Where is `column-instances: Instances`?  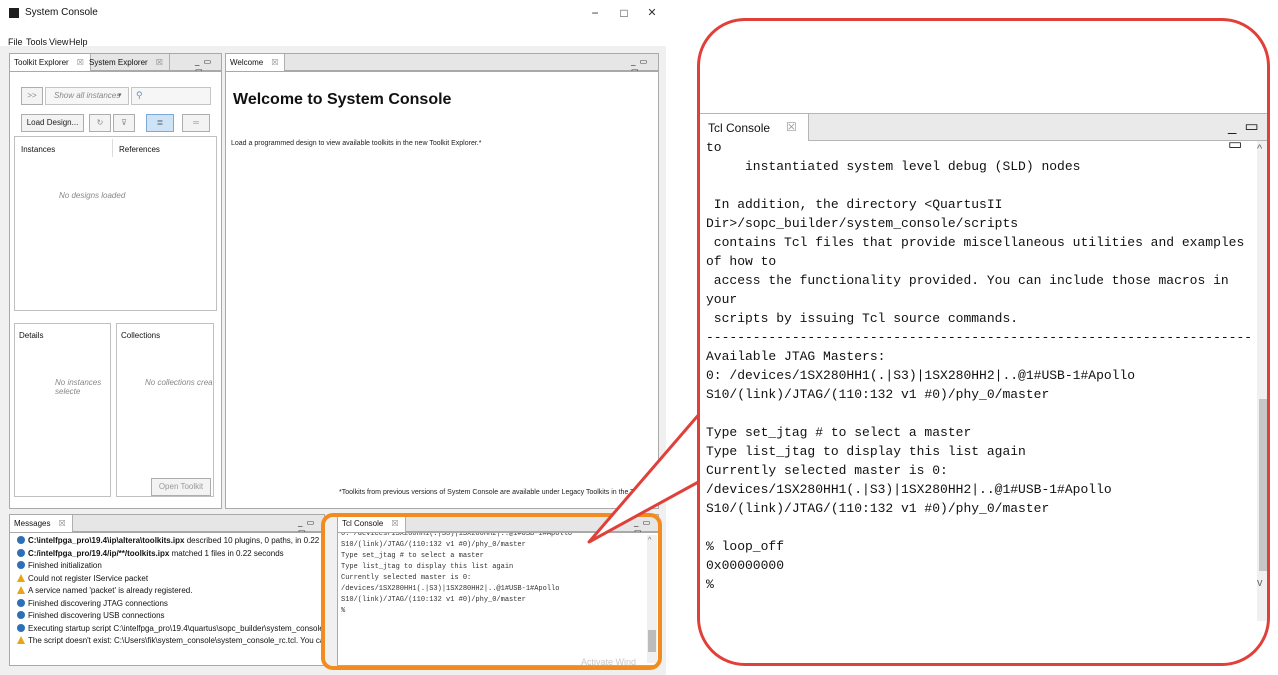
column-instances: Instances is located at coordinates (38, 149).